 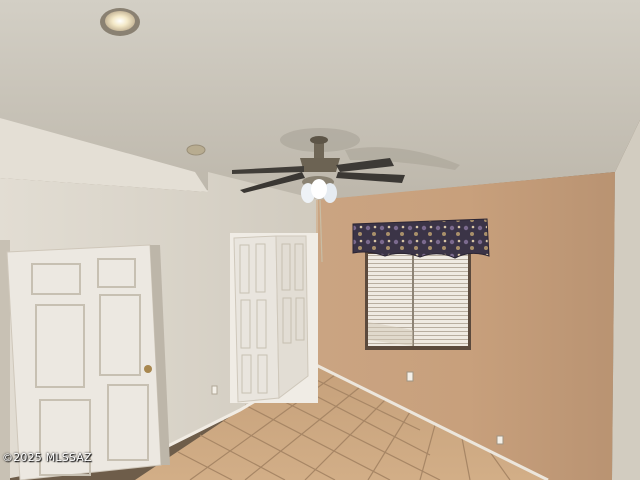 I want to click on door-knob, so click(x=148, y=369).